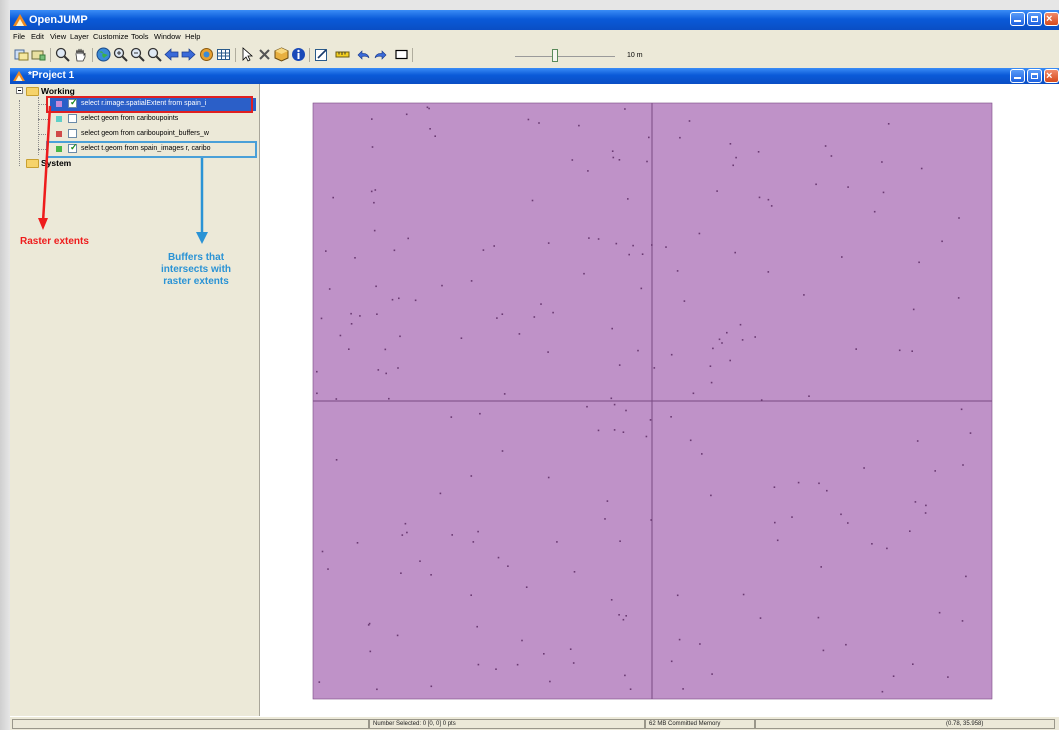  I want to click on zoom-button, so click(62, 54).